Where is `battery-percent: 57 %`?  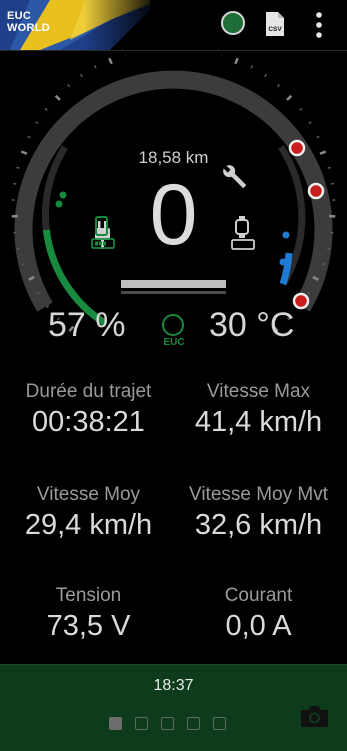 battery-percent: 57 % is located at coordinates (87, 325).